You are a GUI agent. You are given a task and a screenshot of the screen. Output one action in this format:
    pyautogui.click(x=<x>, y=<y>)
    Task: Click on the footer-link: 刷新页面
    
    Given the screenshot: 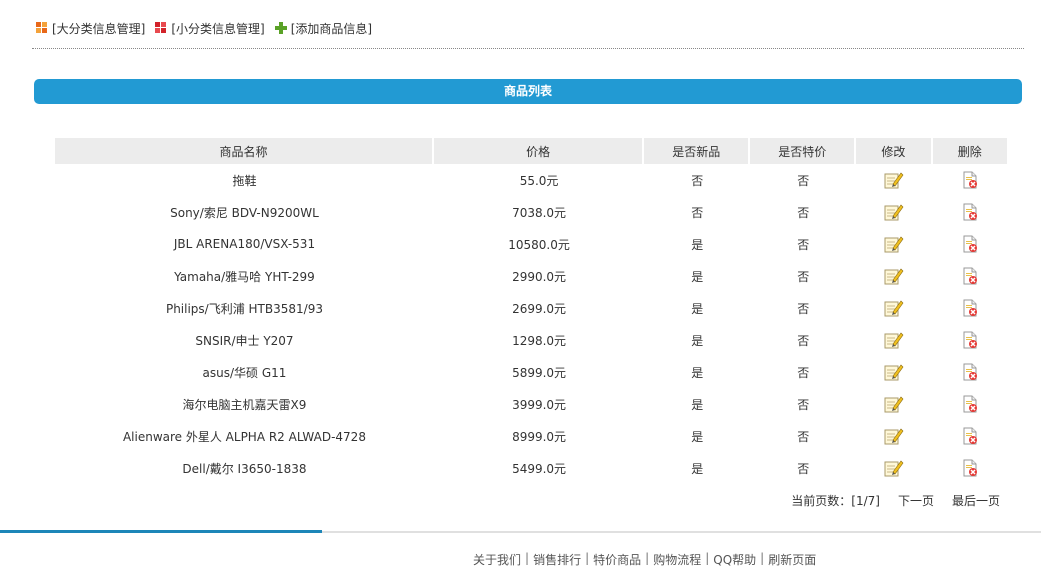 What is the action you would take?
    pyautogui.click(x=792, y=559)
    